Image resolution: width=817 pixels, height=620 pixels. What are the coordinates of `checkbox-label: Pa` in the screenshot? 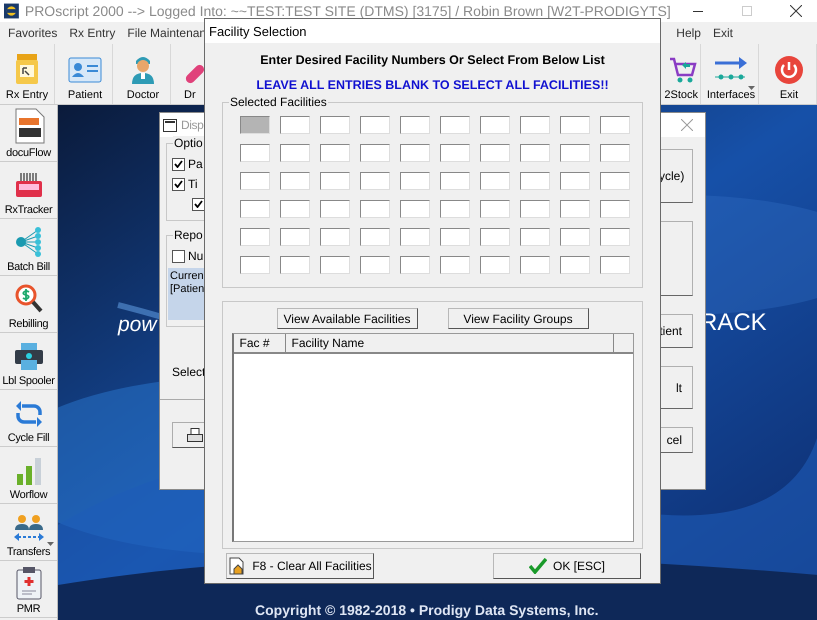 It's located at (195, 164).